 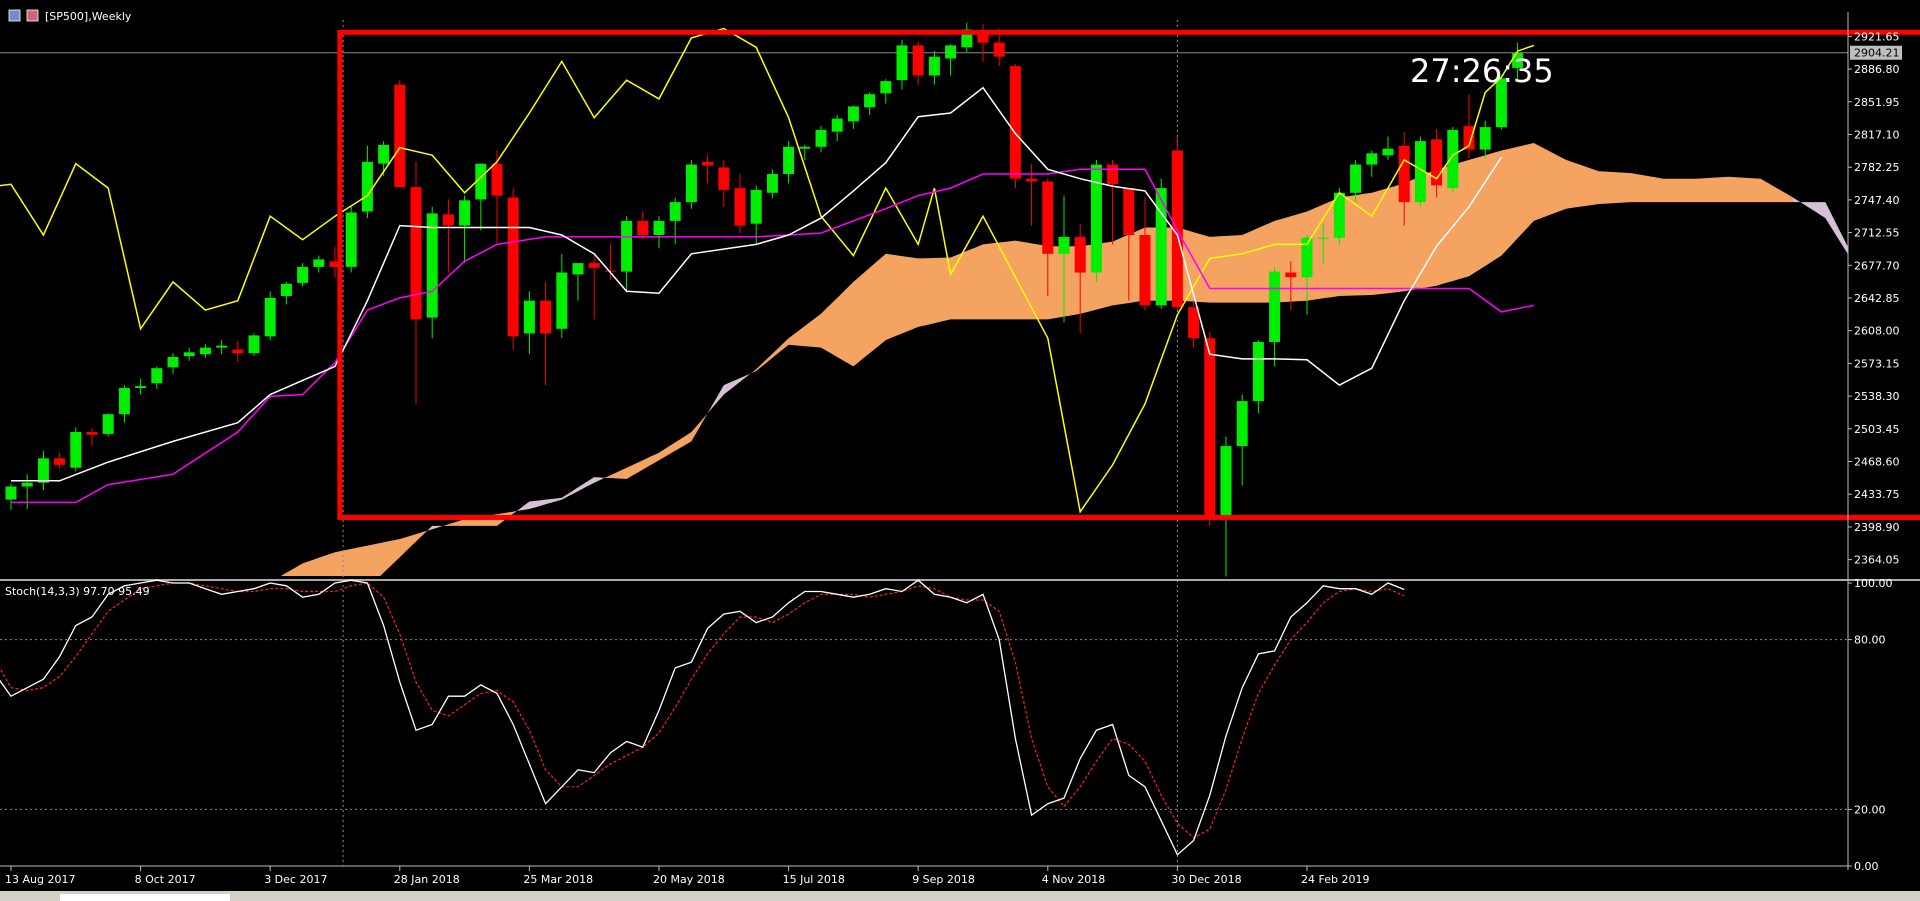 I want to click on price-tick-label: 2608.00, so click(x=1877, y=331).